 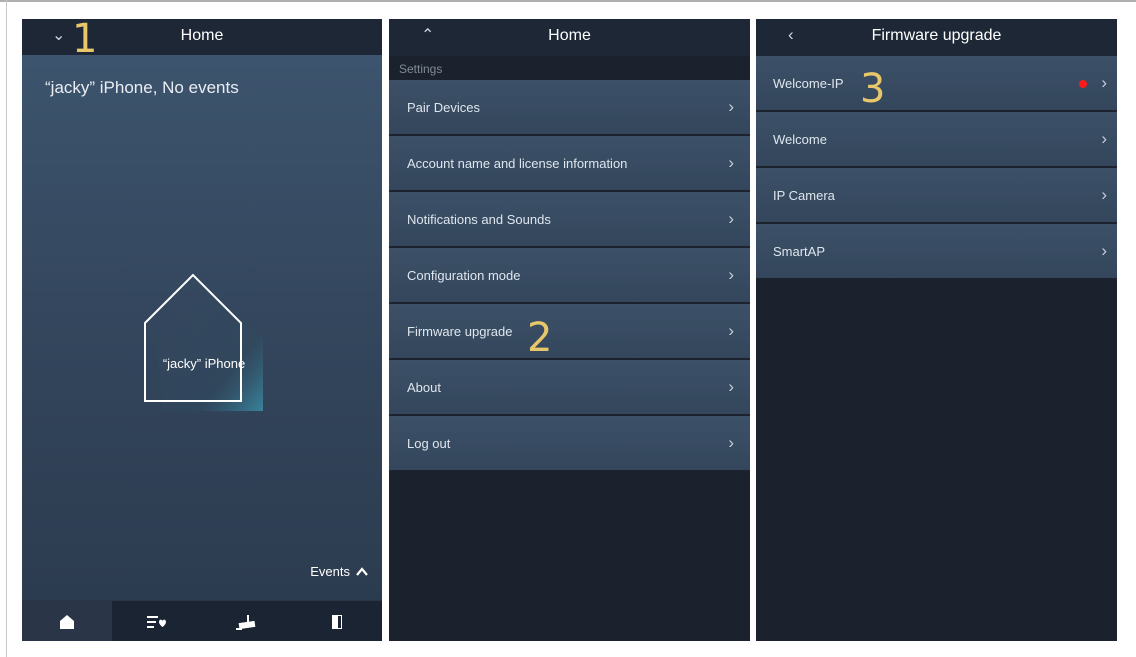 What do you see at coordinates (330, 571) in the screenshot?
I see `events-label: Events` at bounding box center [330, 571].